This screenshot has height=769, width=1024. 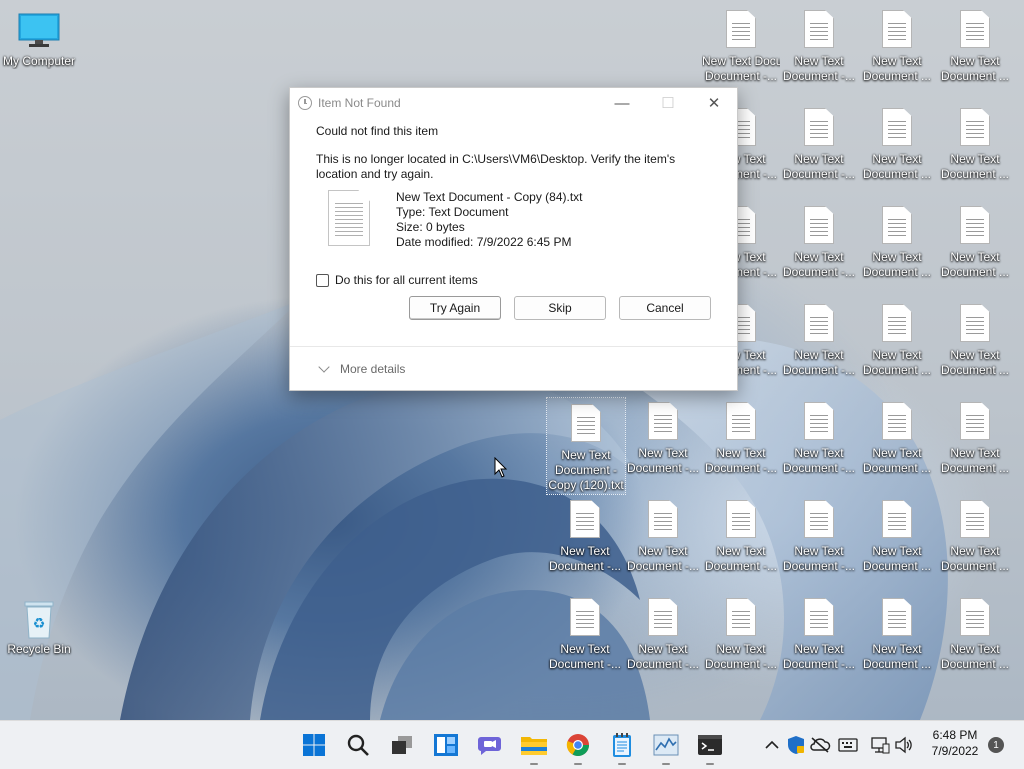 I want to click on keyboard-icon, so click(x=848, y=745).